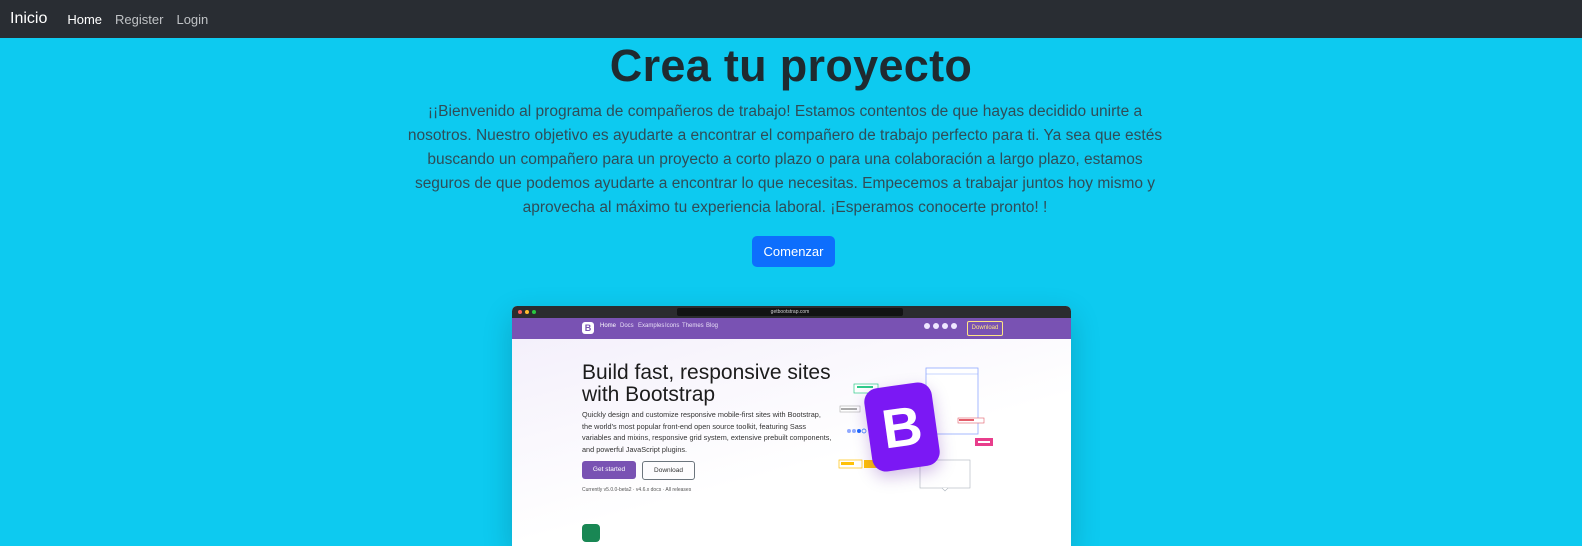 The width and height of the screenshot is (1582, 546). Describe the element at coordinates (793, 251) in the screenshot. I see `start-button: Comenzar` at that location.